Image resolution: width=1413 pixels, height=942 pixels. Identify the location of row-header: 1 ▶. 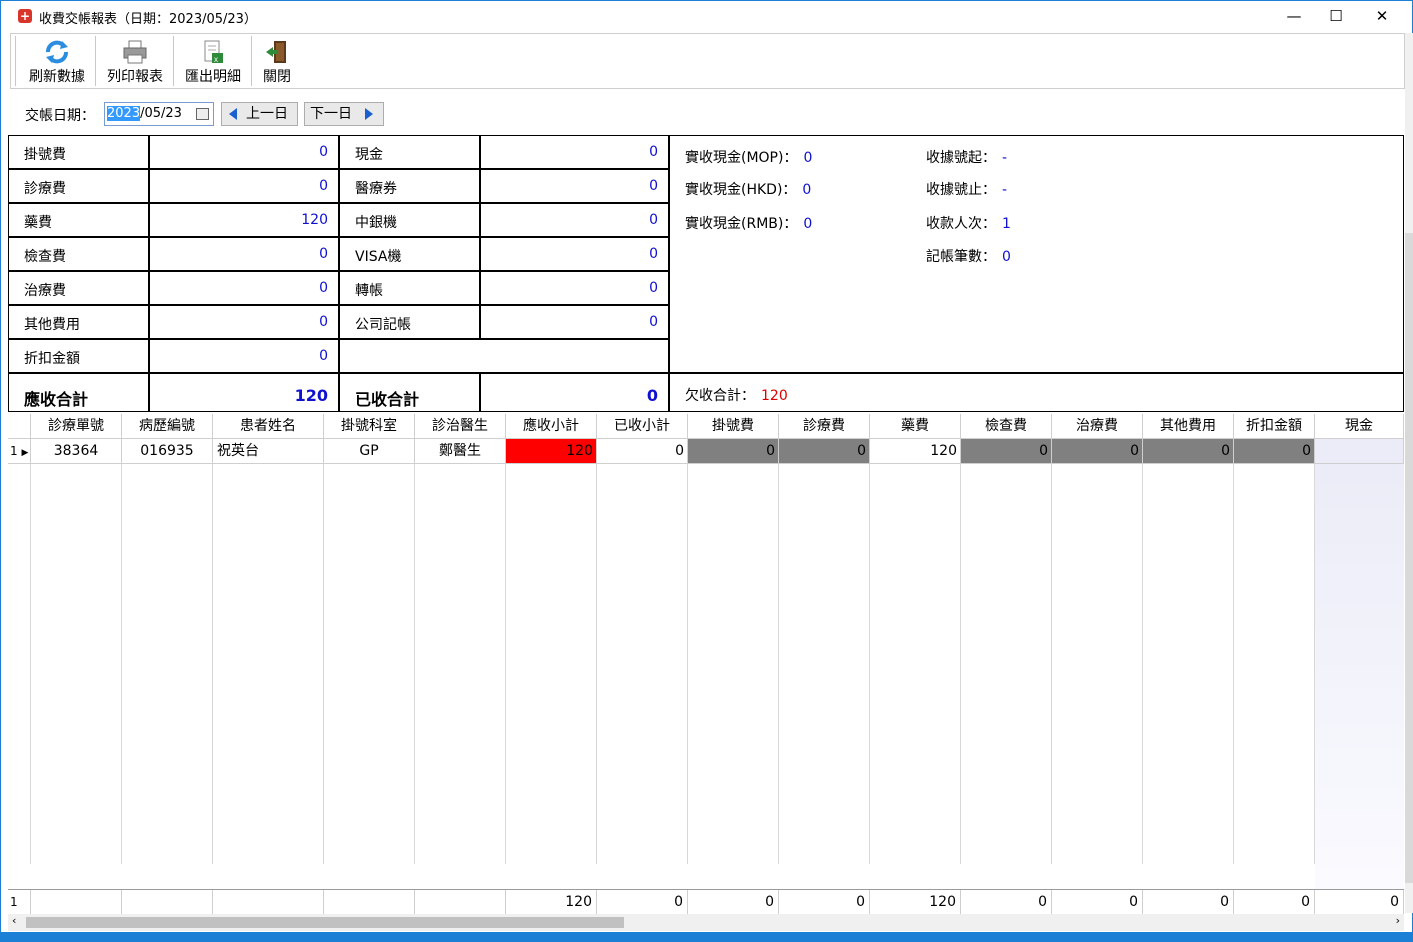
(19, 451).